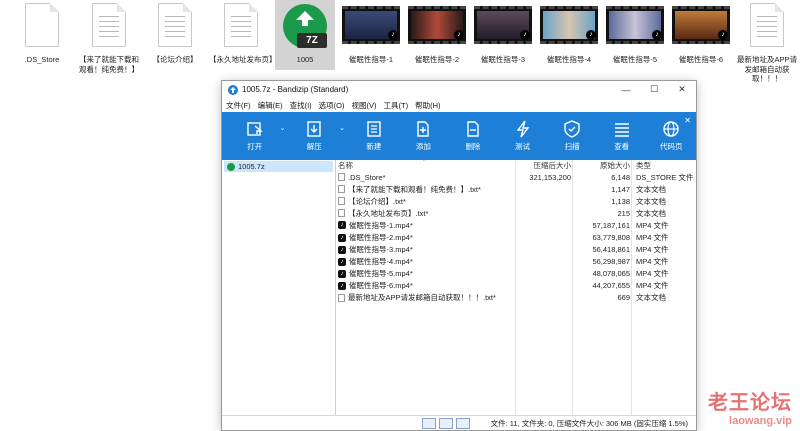 This screenshot has width=800, height=431. I want to click on file-original-size: 1,138, so click(620, 201).